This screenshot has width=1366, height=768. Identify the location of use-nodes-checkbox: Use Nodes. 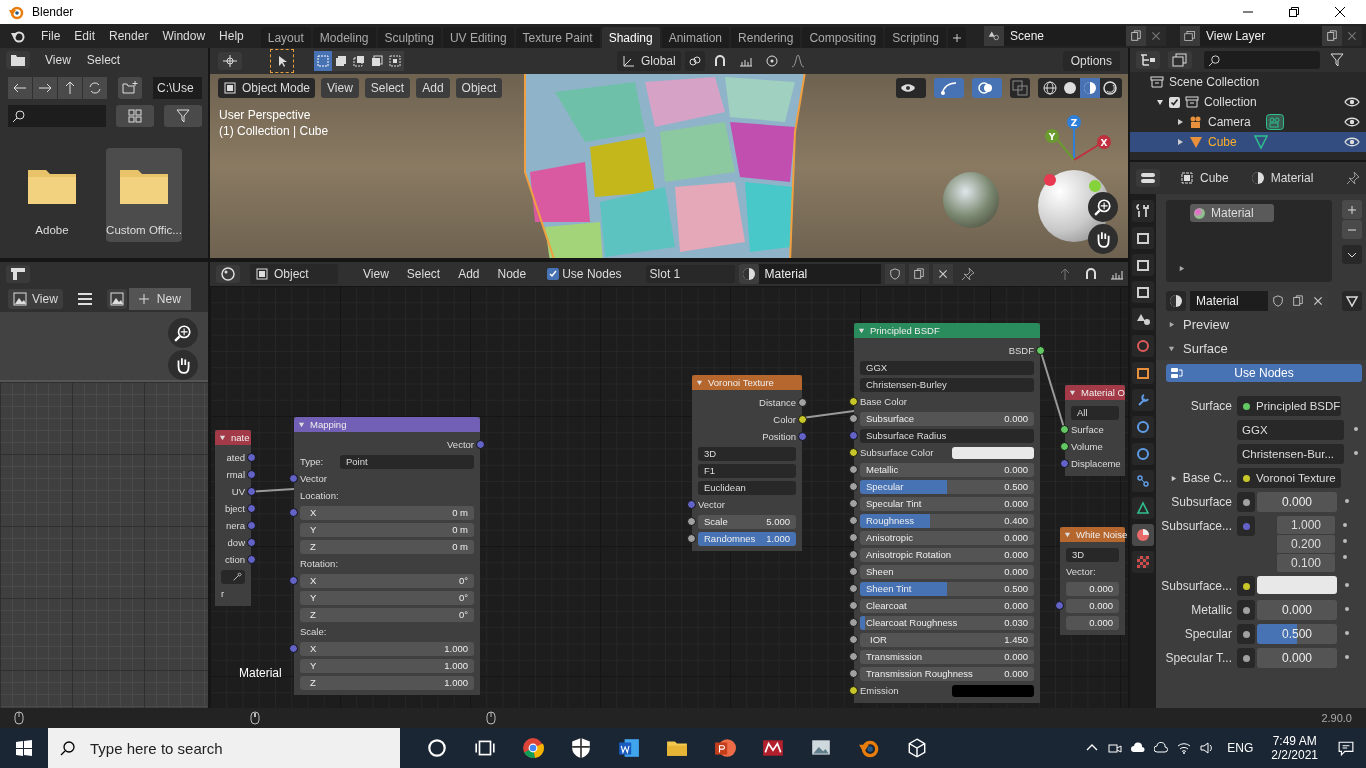
(584, 274).